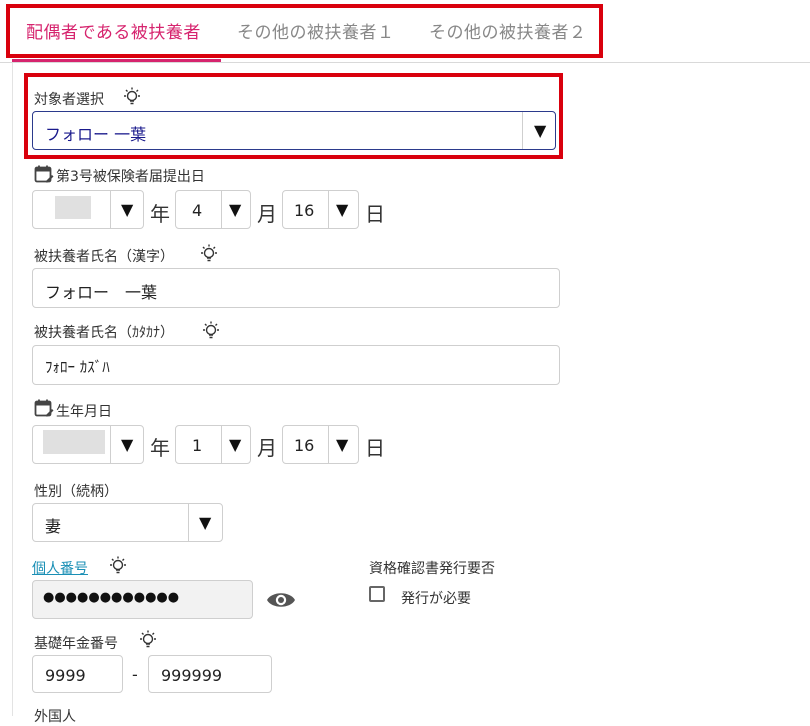 Image resolution: width=810 pixels, height=726 pixels. What do you see at coordinates (405, 62) in the screenshot?
I see `tabbar-divider` at bounding box center [405, 62].